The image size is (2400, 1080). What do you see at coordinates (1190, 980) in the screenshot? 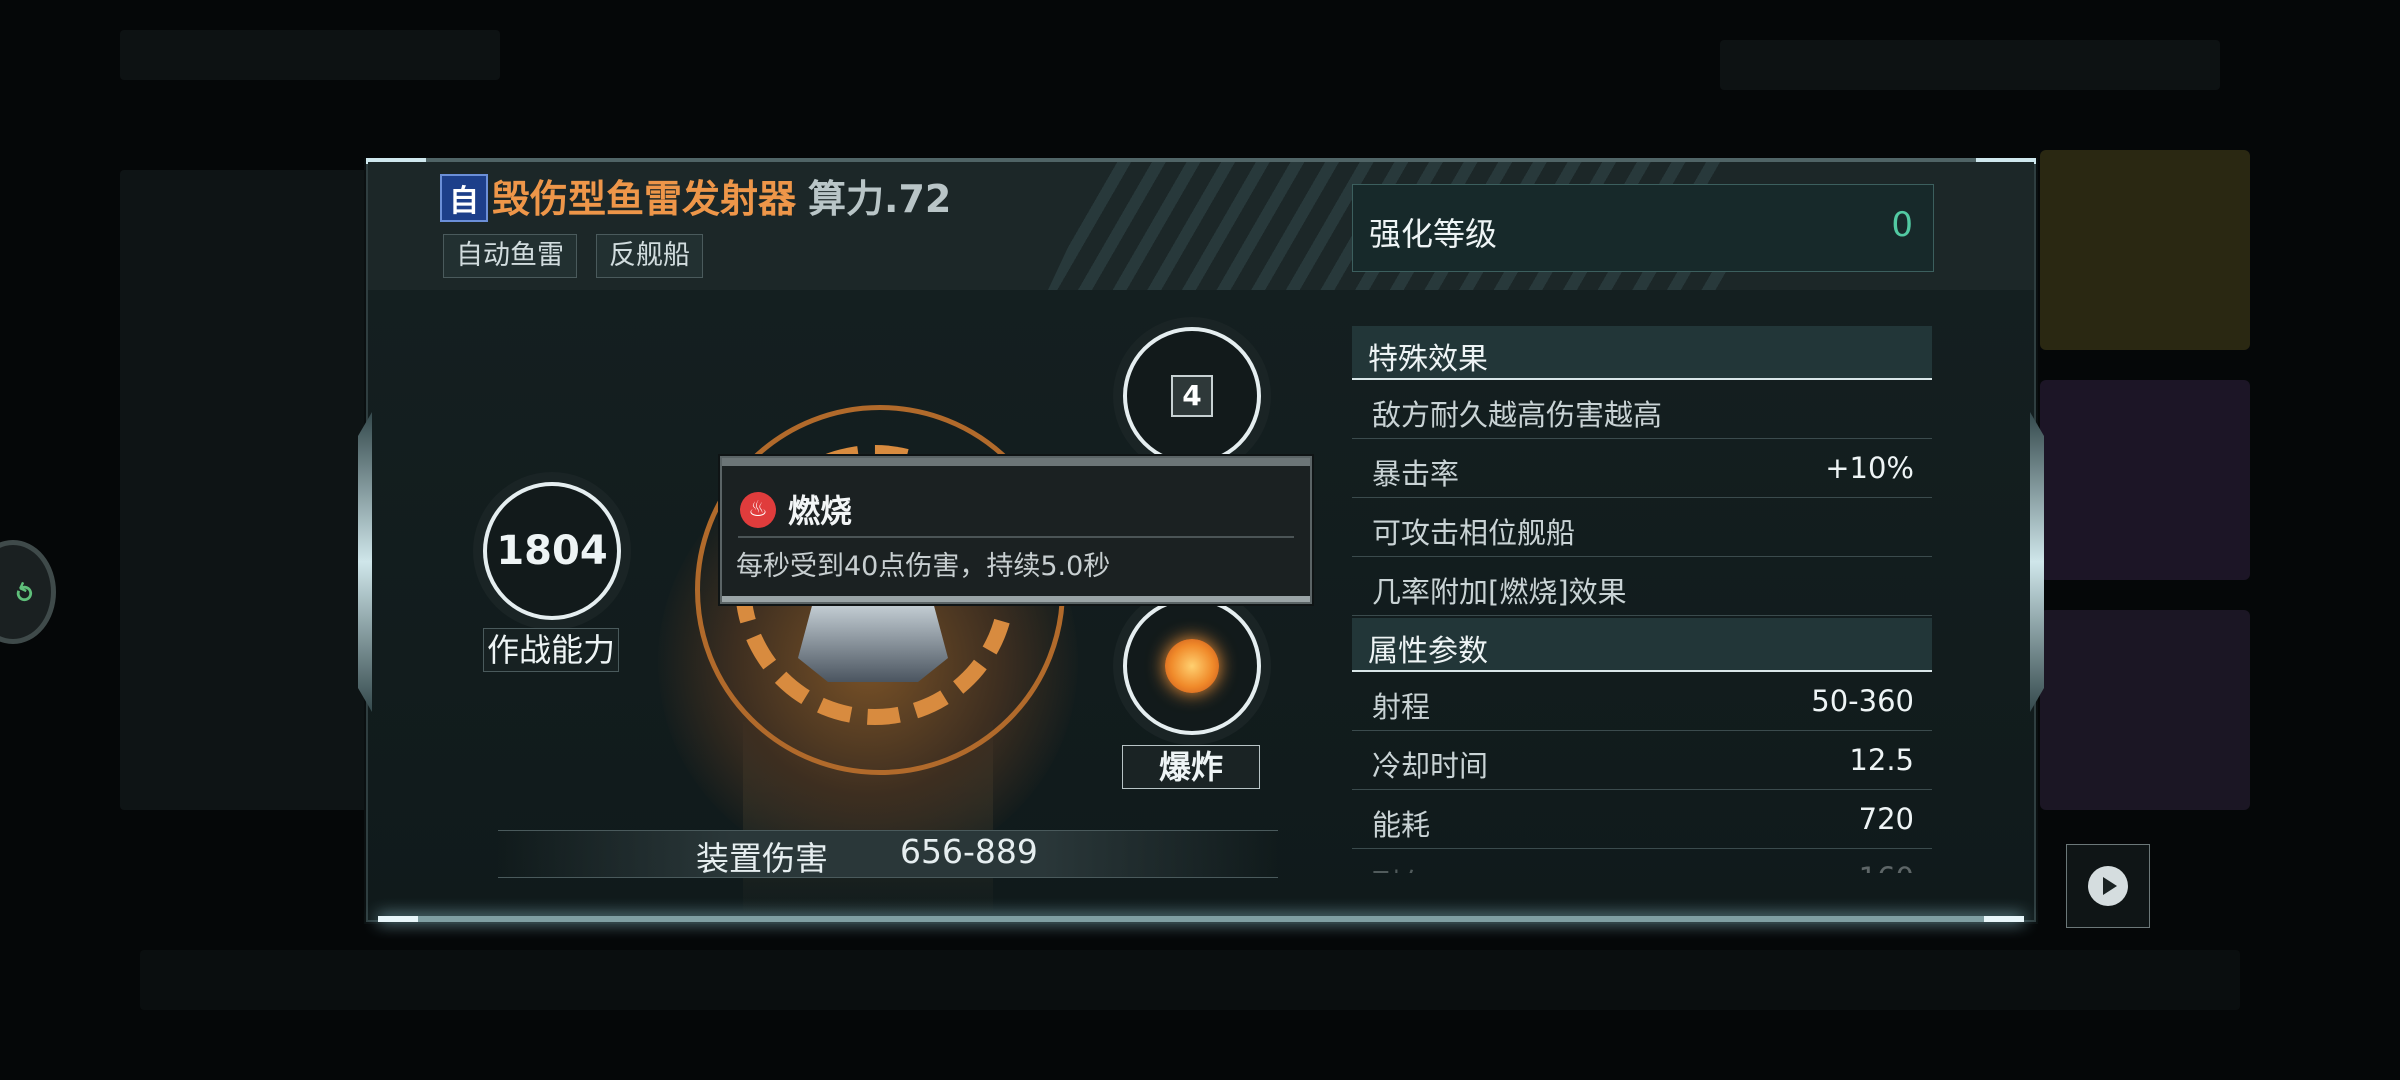
I see `bg-bottom-bar` at bounding box center [1190, 980].